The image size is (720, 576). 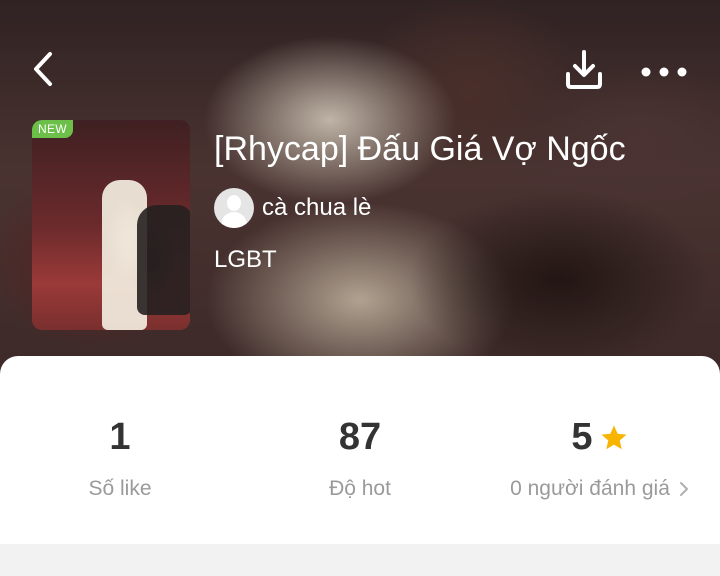 I want to click on more-options-button, so click(x=664, y=72).